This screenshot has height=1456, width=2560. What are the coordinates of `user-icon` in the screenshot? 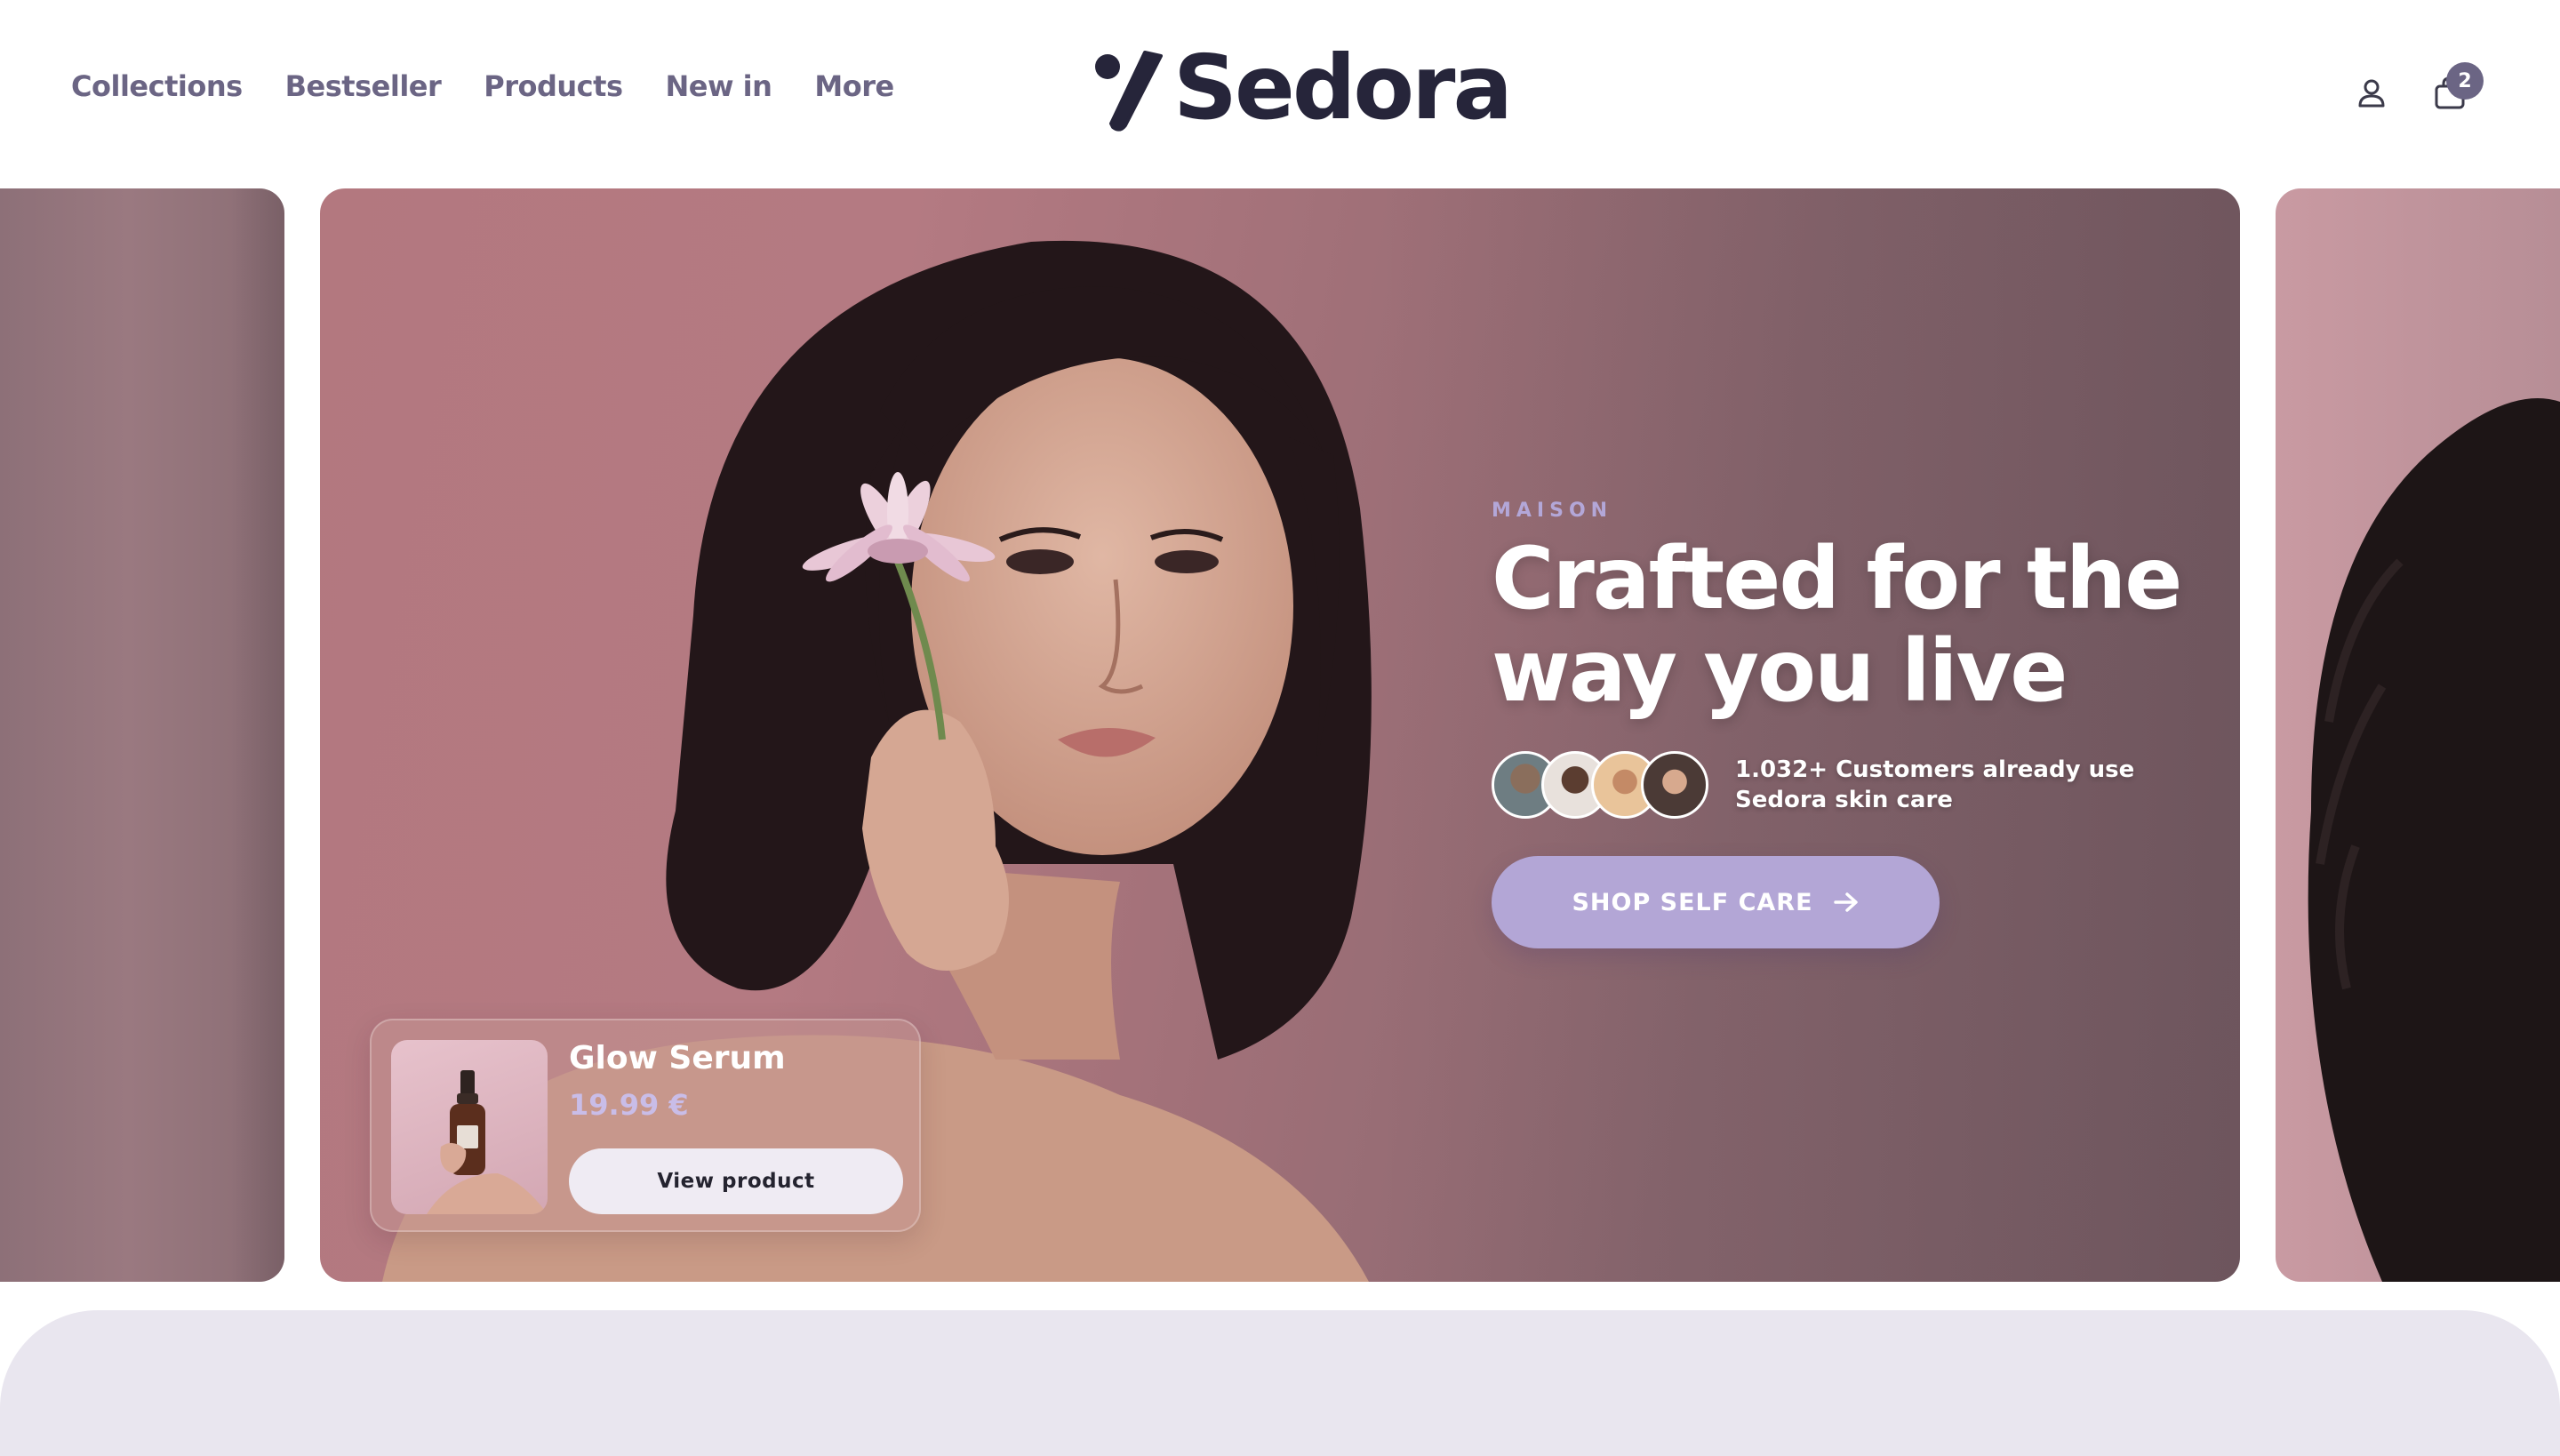 It's located at (2371, 93).